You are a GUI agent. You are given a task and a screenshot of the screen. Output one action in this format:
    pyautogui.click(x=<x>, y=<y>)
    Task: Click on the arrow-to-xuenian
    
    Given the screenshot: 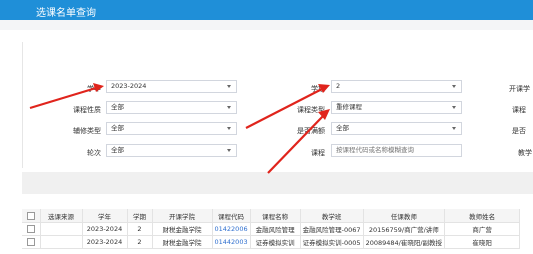 What is the action you would take?
    pyautogui.click(x=63, y=98)
    